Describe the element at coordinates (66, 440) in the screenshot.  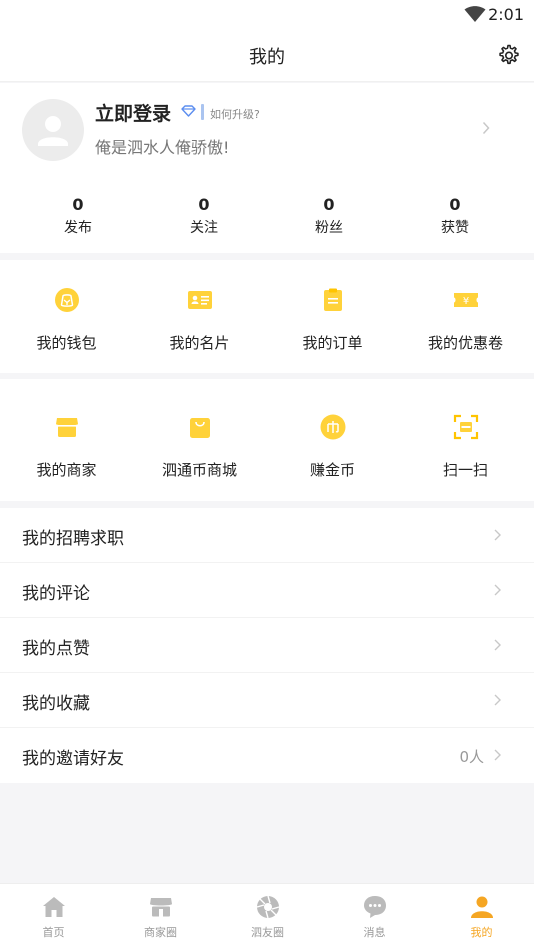
I see `grid-item-my-store: 我的商家` at that location.